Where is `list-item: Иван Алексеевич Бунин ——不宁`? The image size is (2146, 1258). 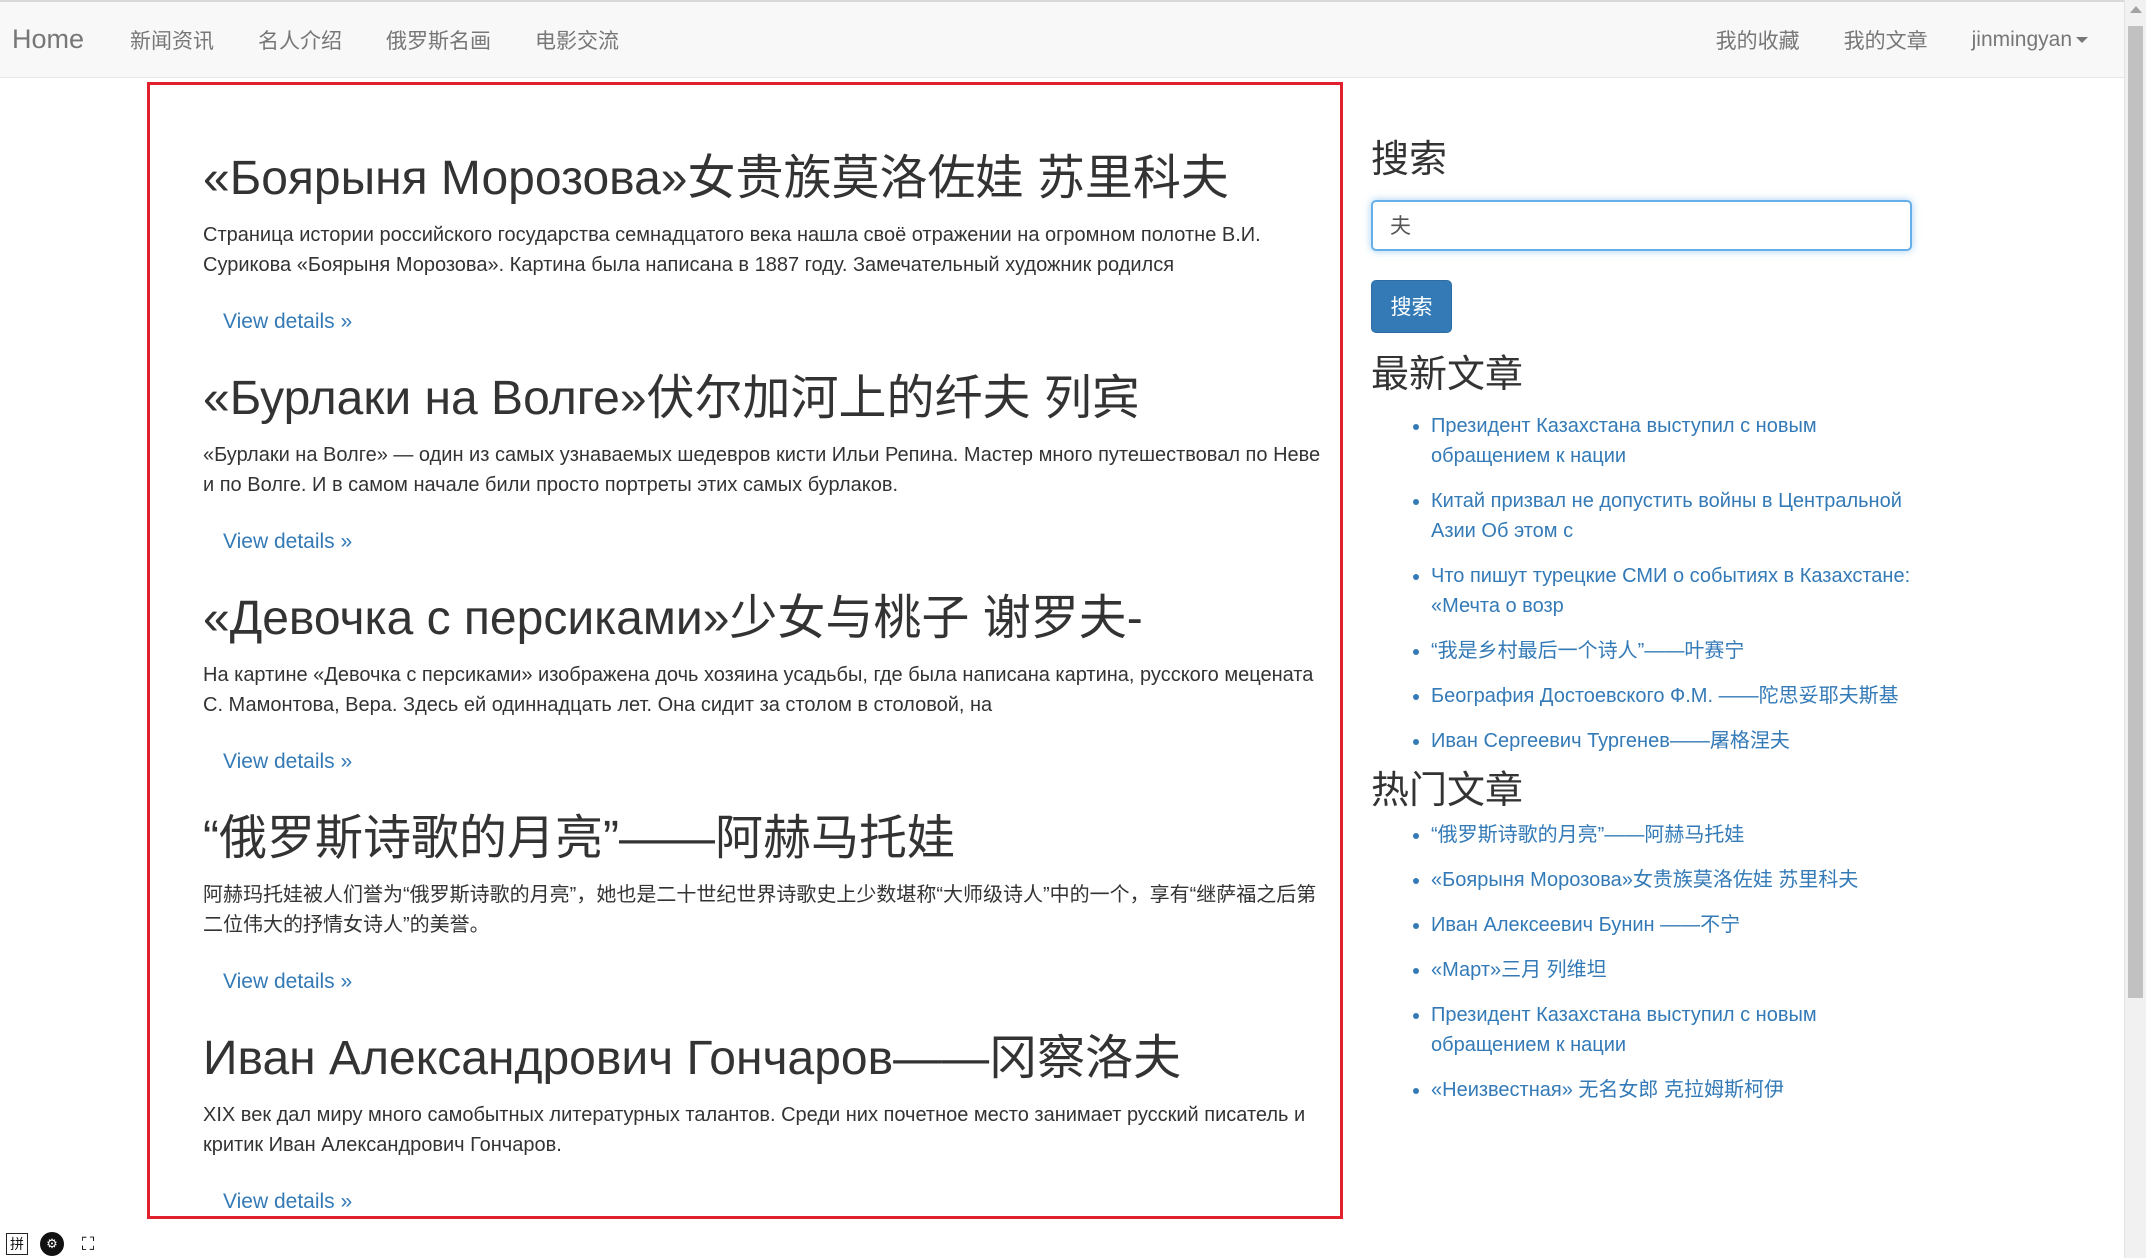
list-item: Иван Алексеевич Бунин ——不宁 is located at coordinates (1671, 925).